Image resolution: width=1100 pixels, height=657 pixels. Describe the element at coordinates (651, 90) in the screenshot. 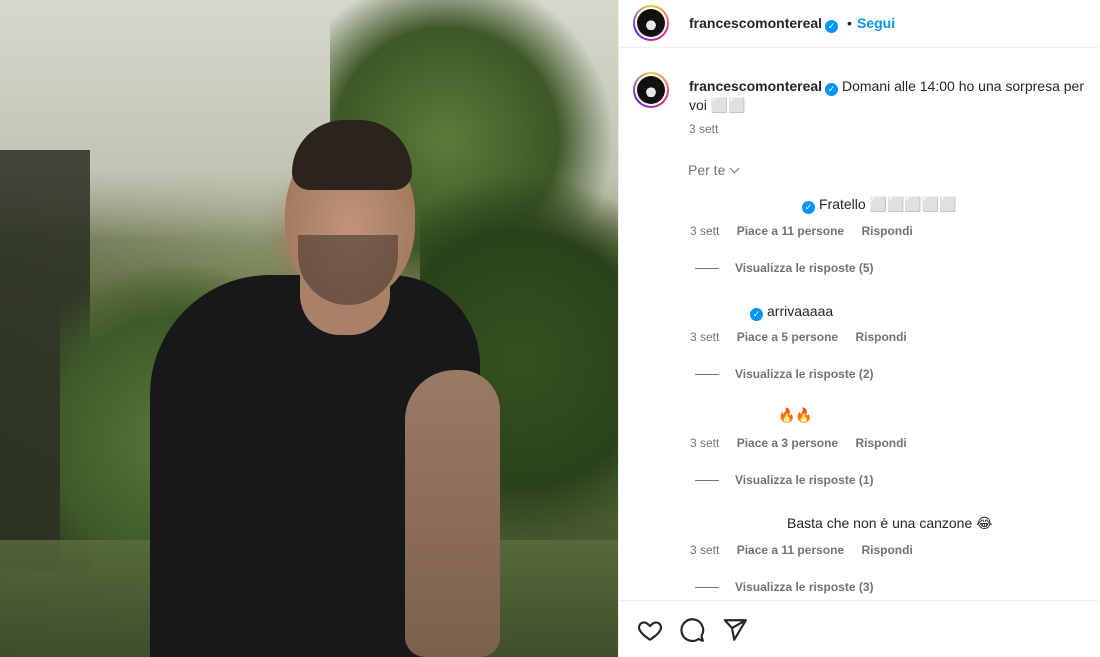

I see `caption-avatar` at that location.